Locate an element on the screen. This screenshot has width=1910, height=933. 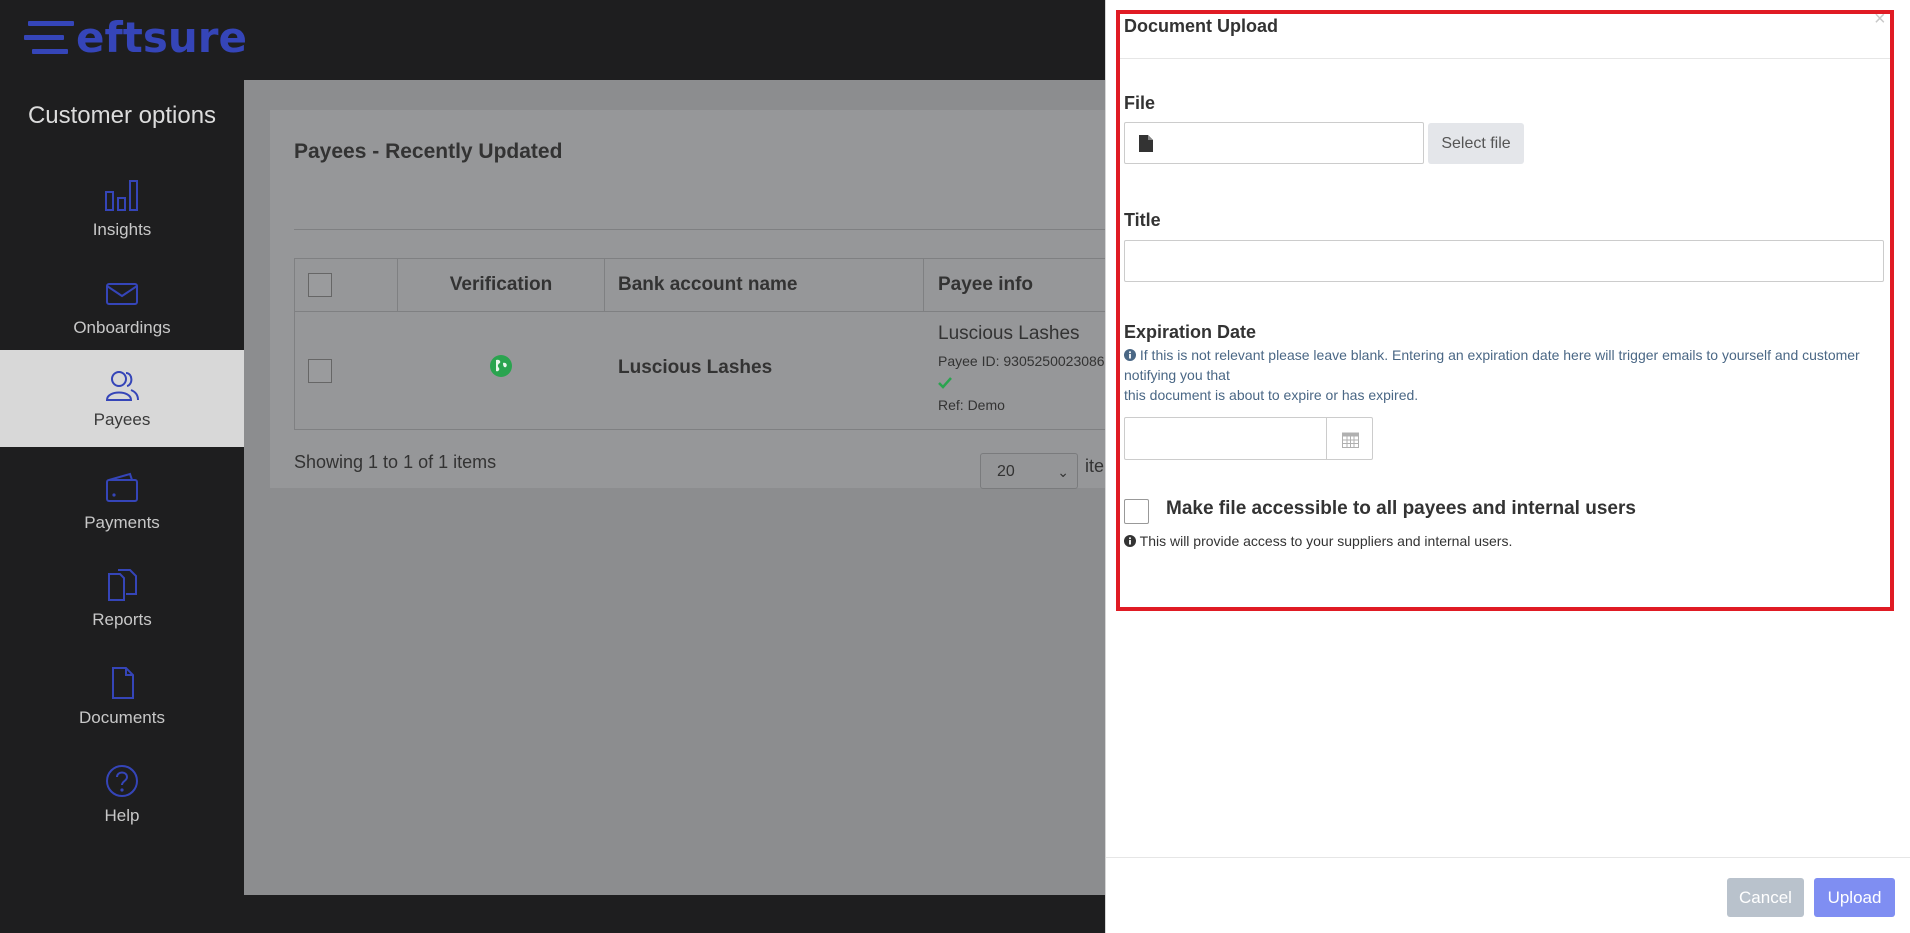
sidebar-item-help: Help is located at coordinates (122, 794).